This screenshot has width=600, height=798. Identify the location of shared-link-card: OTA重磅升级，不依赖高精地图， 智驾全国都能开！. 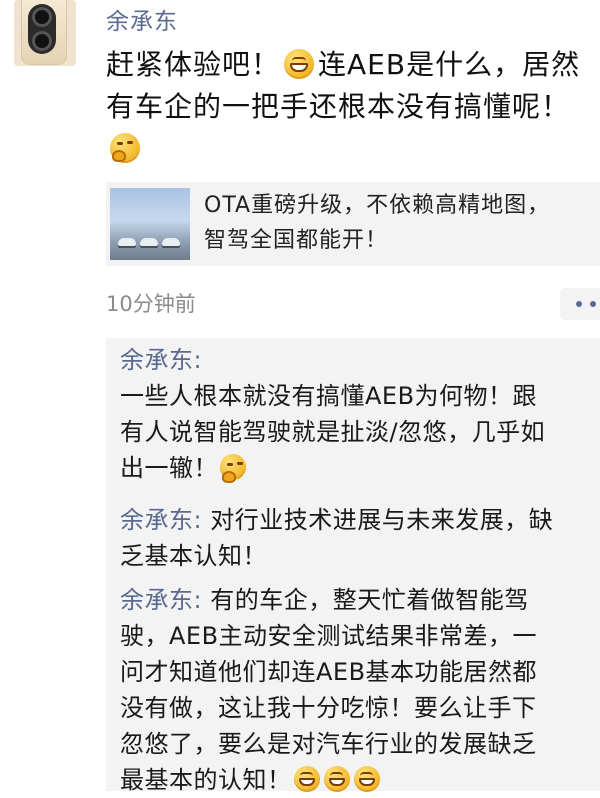
(353, 224).